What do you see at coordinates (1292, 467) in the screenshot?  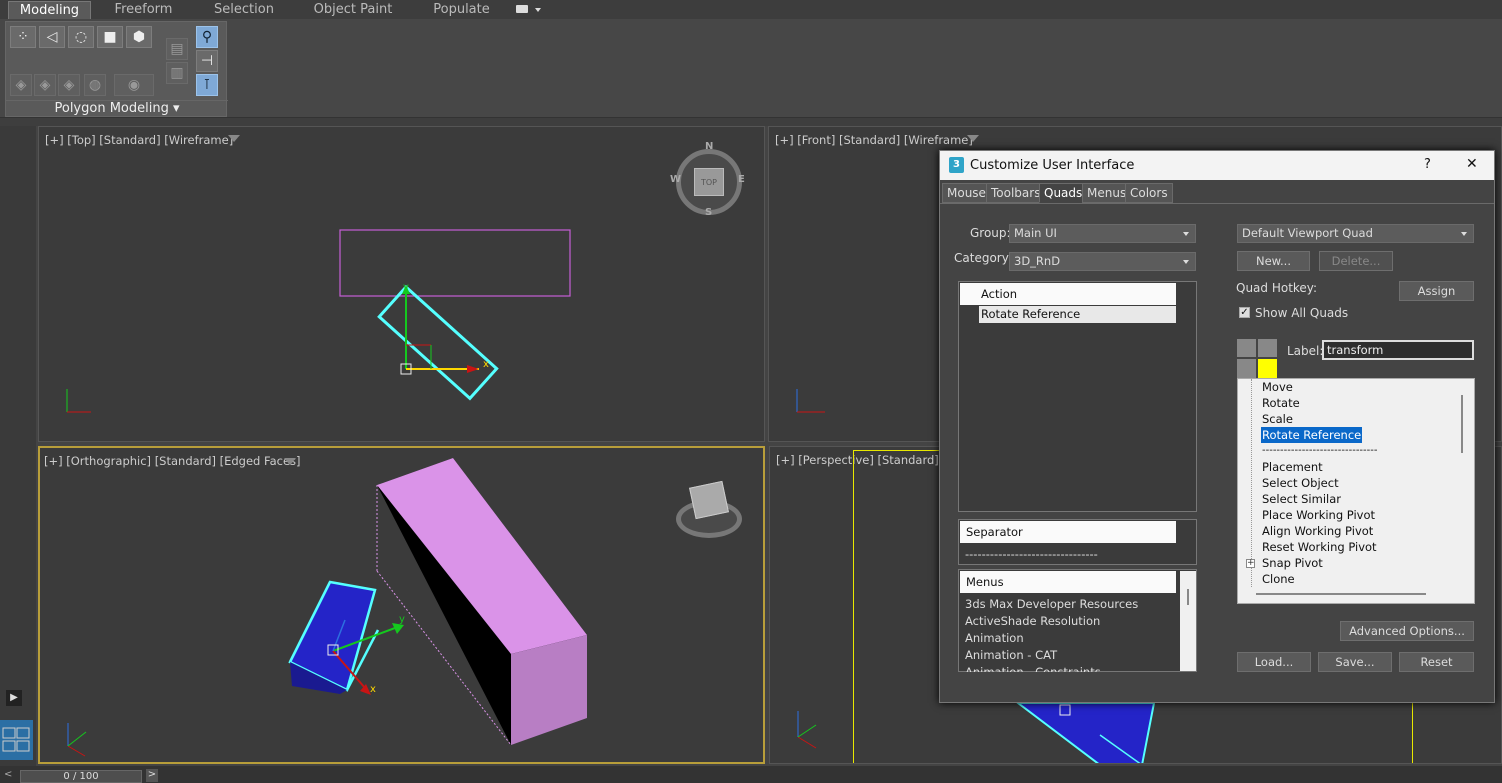 I see `quad-item: Placement` at bounding box center [1292, 467].